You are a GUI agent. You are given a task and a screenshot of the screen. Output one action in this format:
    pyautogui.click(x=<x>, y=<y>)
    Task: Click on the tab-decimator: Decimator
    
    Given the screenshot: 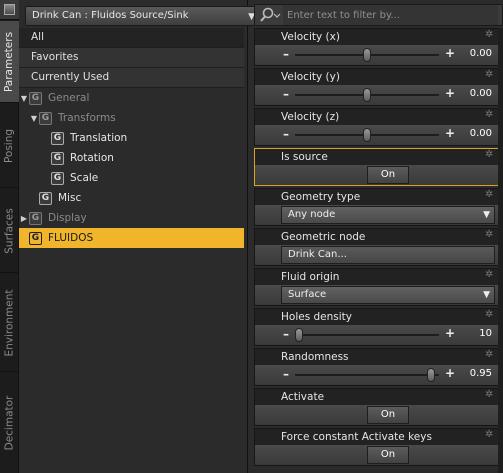 What is the action you would take?
    pyautogui.click(x=9, y=423)
    